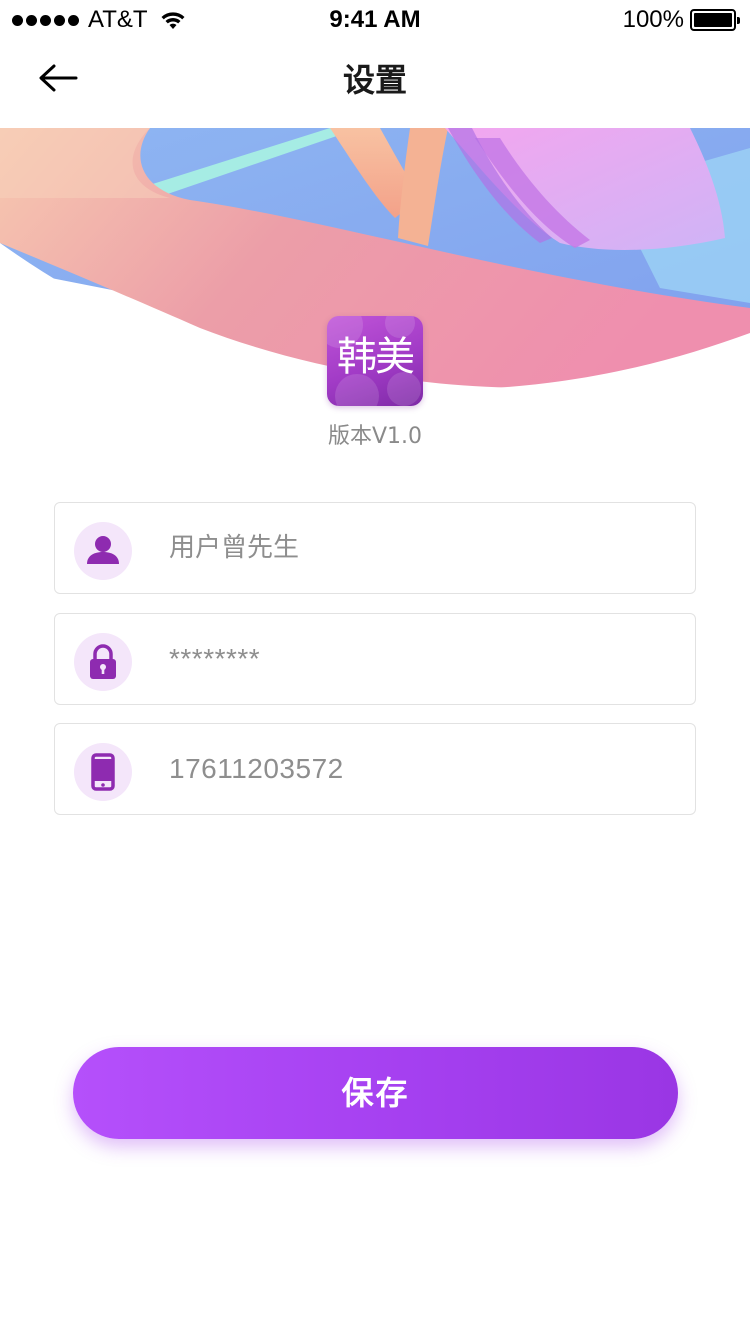 The width and height of the screenshot is (750, 1334). I want to click on save-button: 保存, so click(375, 1093).